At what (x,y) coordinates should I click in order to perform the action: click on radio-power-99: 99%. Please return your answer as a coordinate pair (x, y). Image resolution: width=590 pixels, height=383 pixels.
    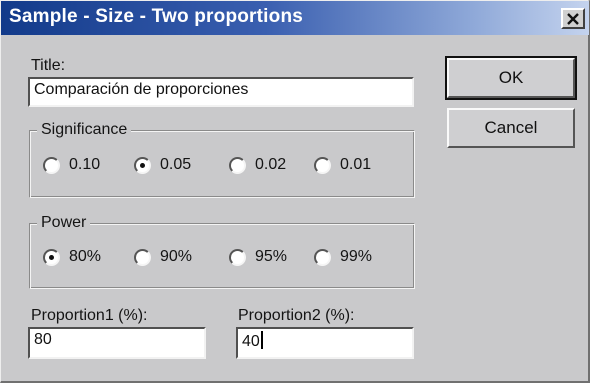
    Looking at the image, I should click on (343, 257).